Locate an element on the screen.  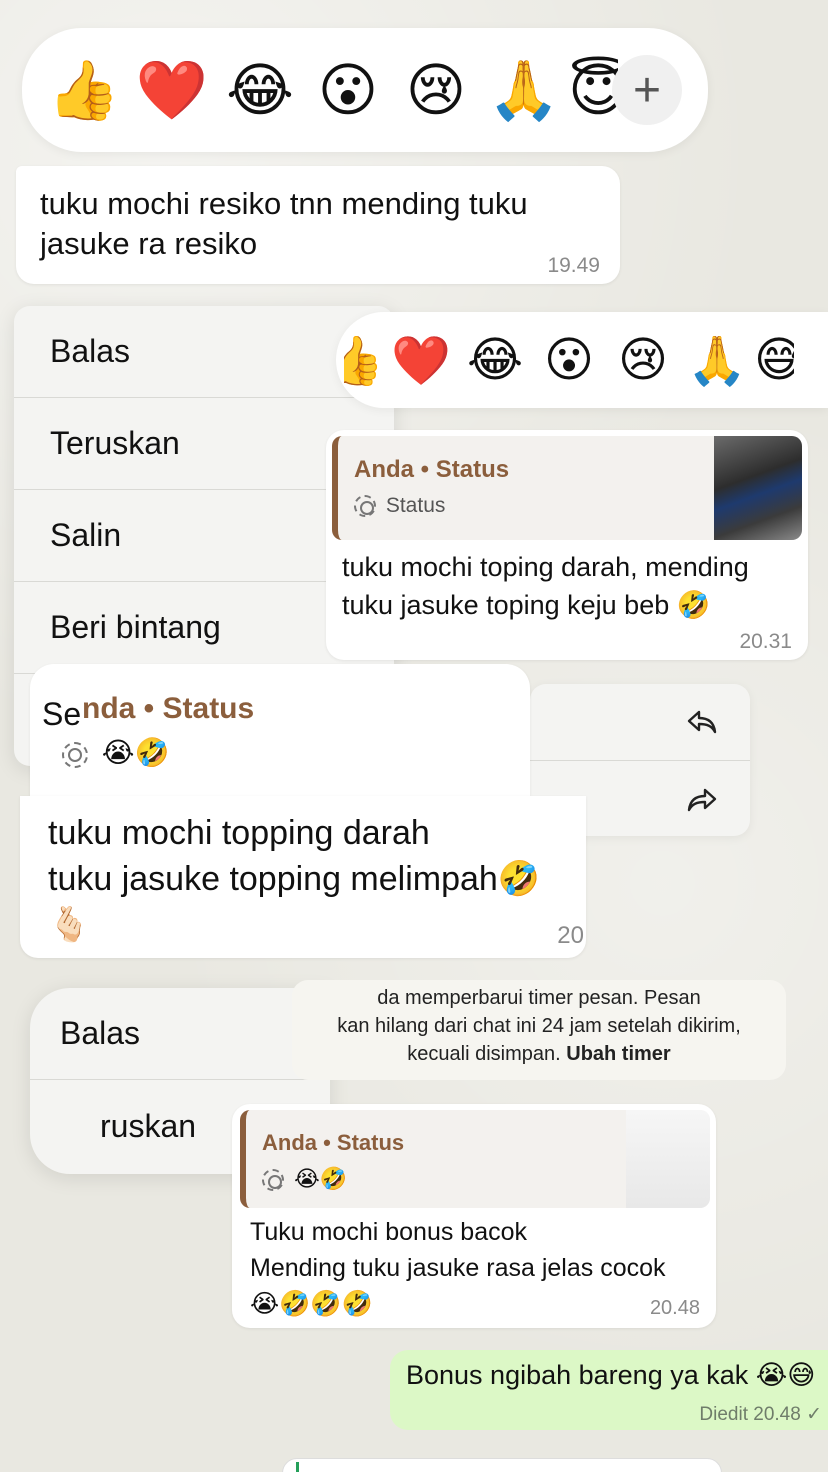
message-time: 20.48 is located at coordinates (674, 1308).